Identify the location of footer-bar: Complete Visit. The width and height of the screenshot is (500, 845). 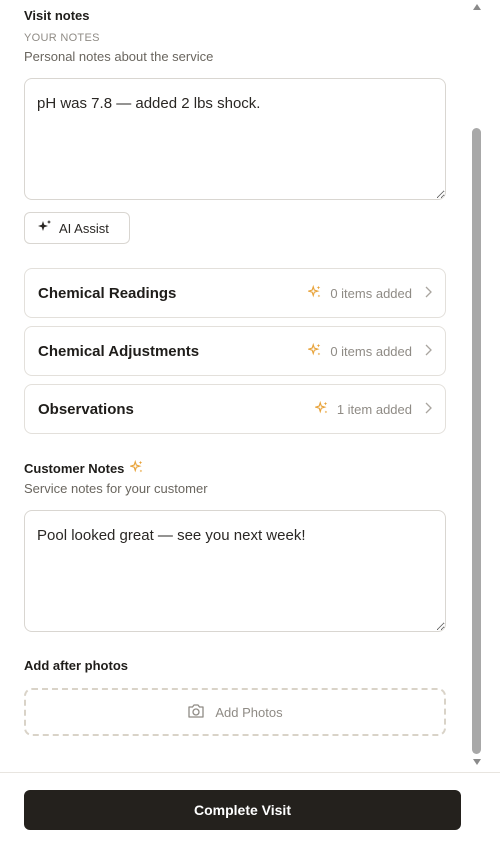
(250, 808).